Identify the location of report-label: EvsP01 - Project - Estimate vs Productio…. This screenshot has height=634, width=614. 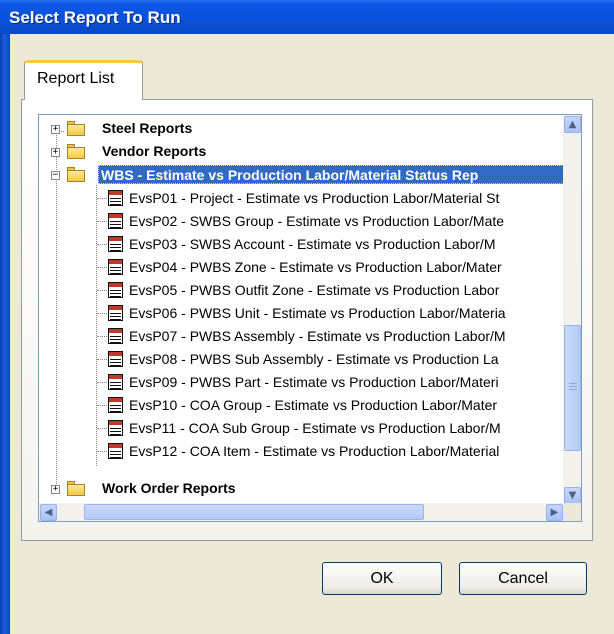
(314, 198).